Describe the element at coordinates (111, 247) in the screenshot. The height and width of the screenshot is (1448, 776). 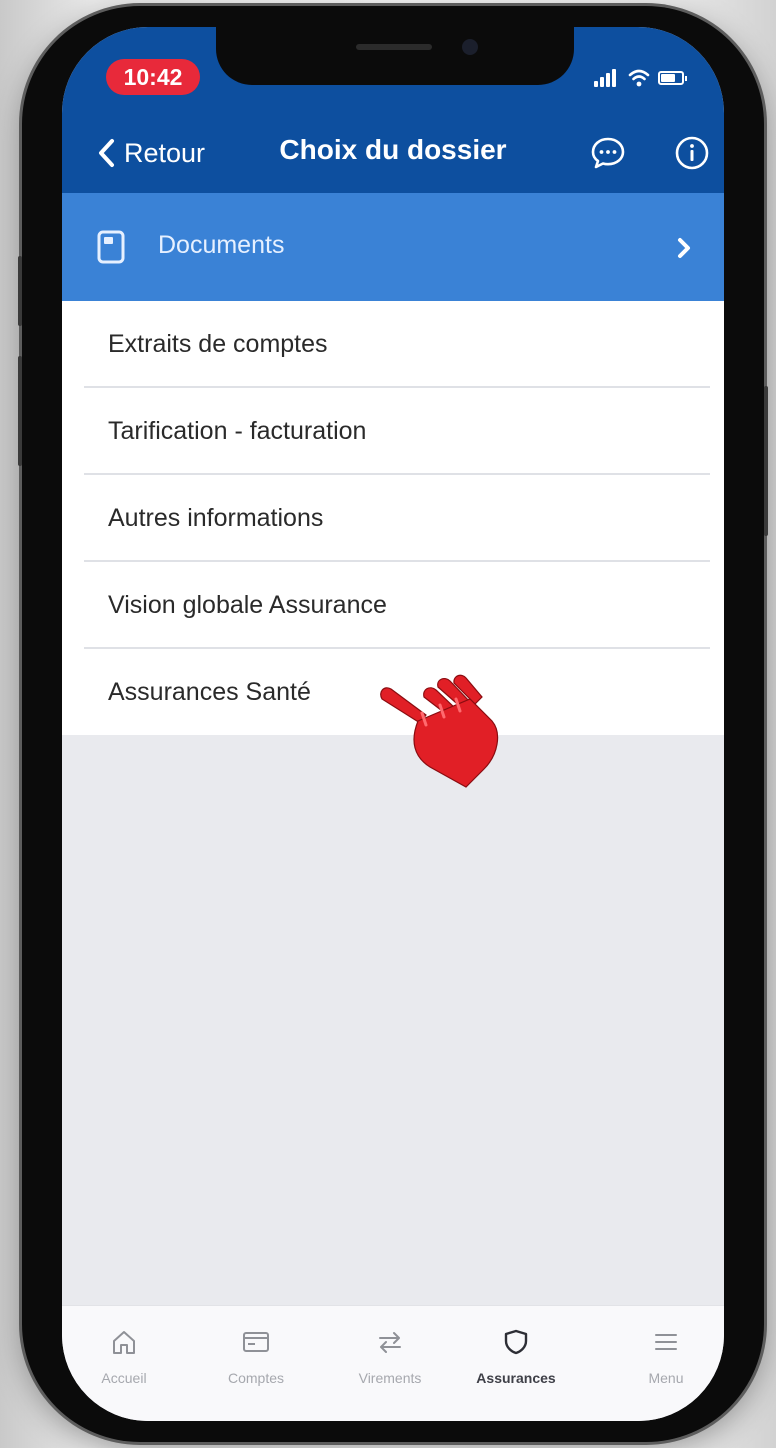
I see `document-icon` at that location.